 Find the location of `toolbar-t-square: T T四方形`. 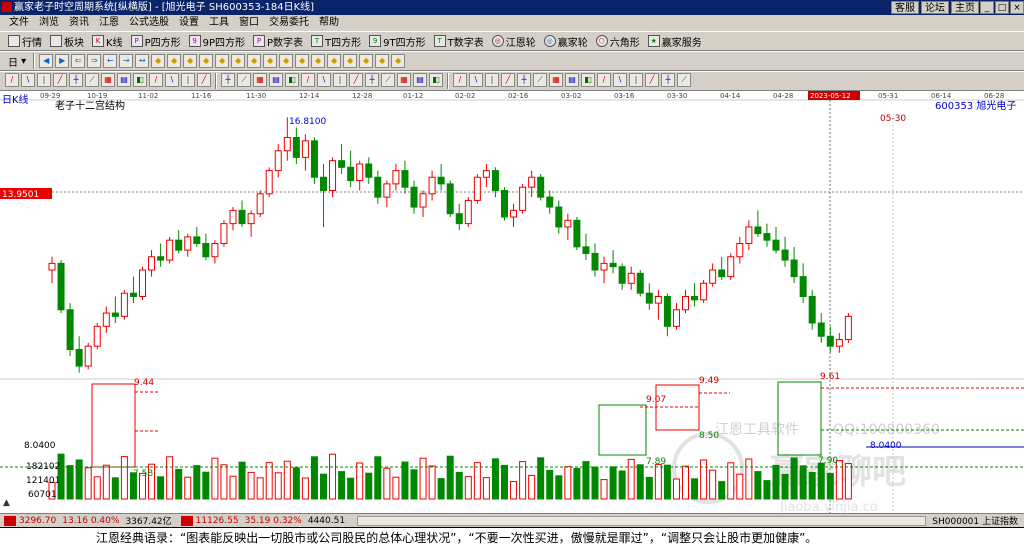

toolbar-t-square: T T四方形 is located at coordinates (336, 41).